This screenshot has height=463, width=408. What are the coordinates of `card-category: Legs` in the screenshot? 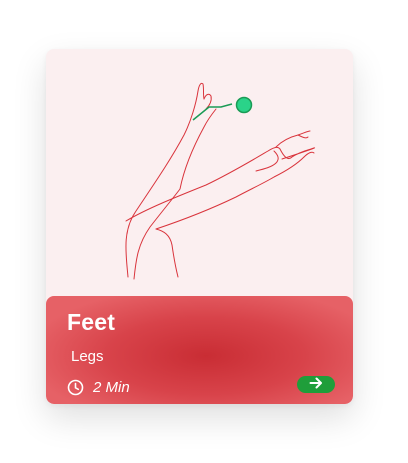 It's located at (87, 356).